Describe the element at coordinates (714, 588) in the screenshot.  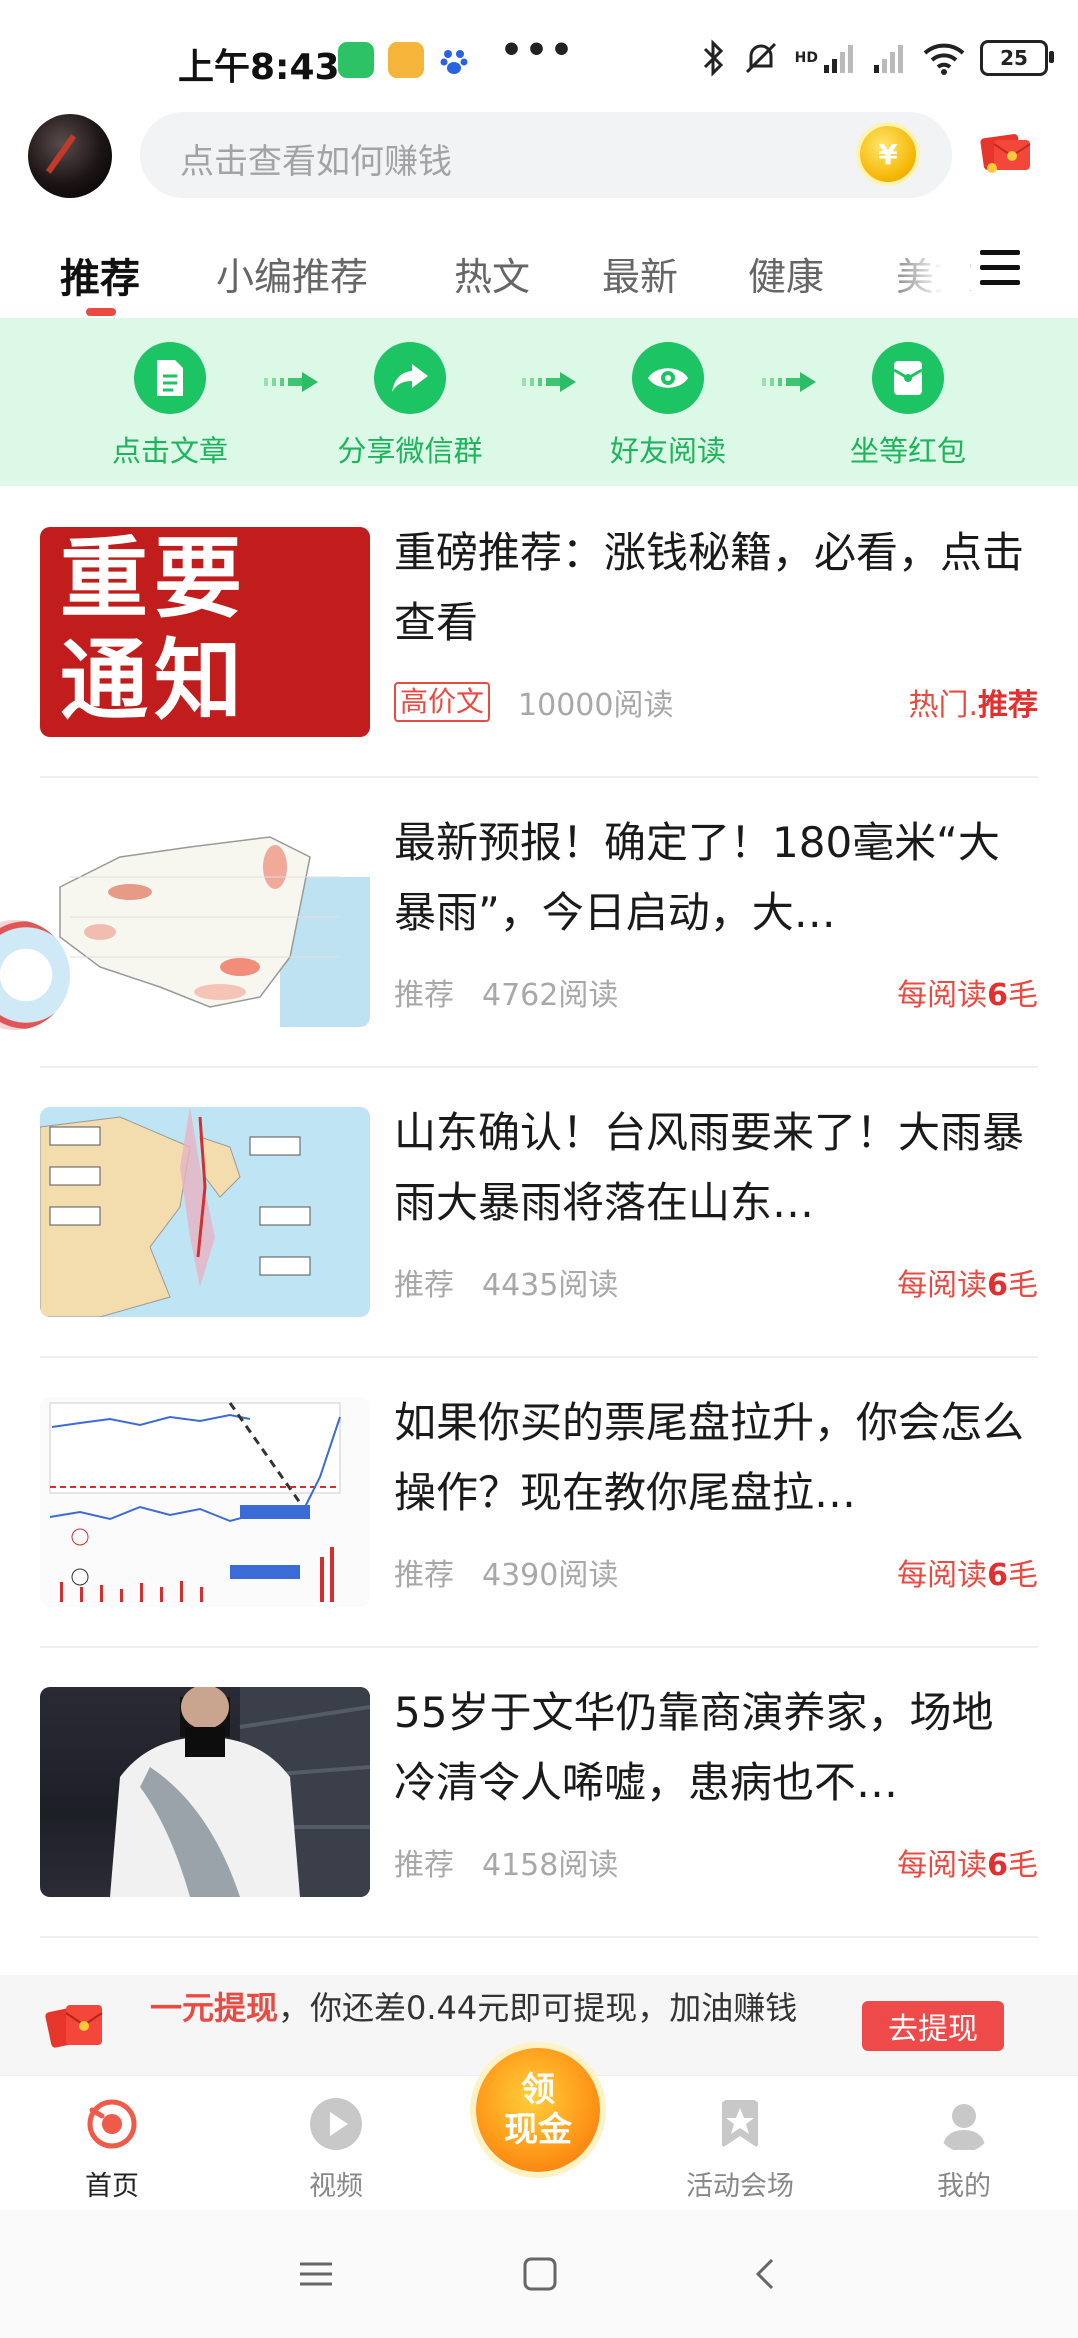
I see `article-title: 重磅推荐：涨钱秘籍，必看，点击查看` at that location.